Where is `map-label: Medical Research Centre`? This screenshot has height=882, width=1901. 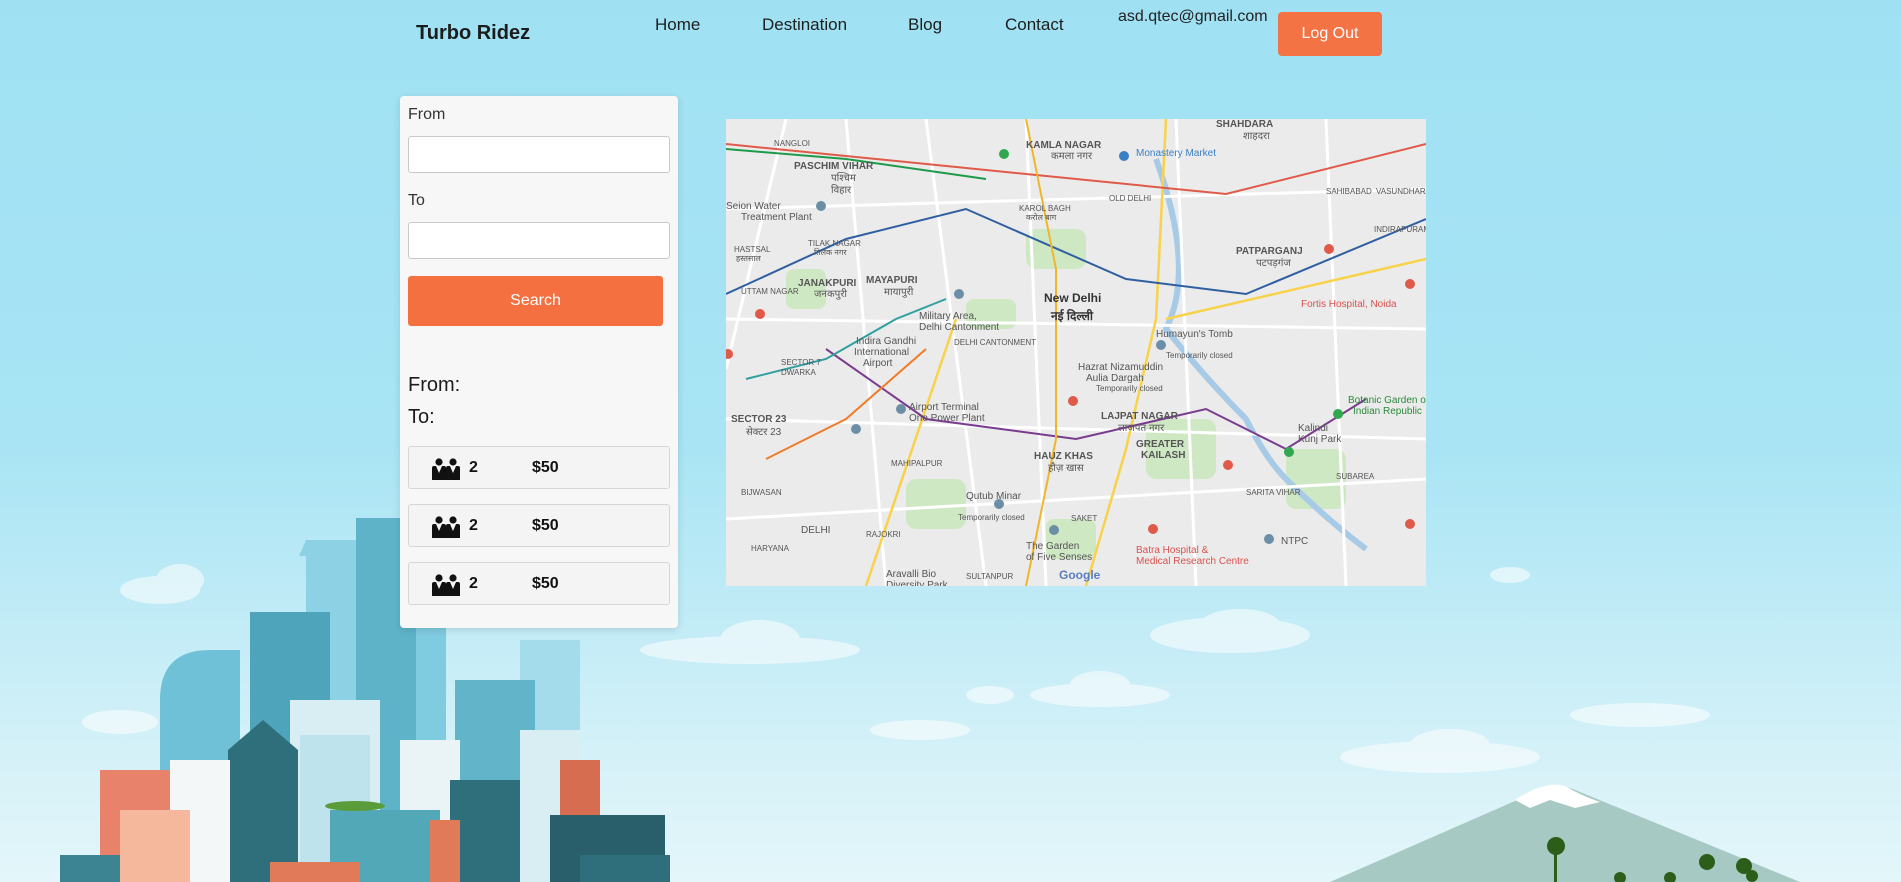 map-label: Medical Research Centre is located at coordinates (1192, 561).